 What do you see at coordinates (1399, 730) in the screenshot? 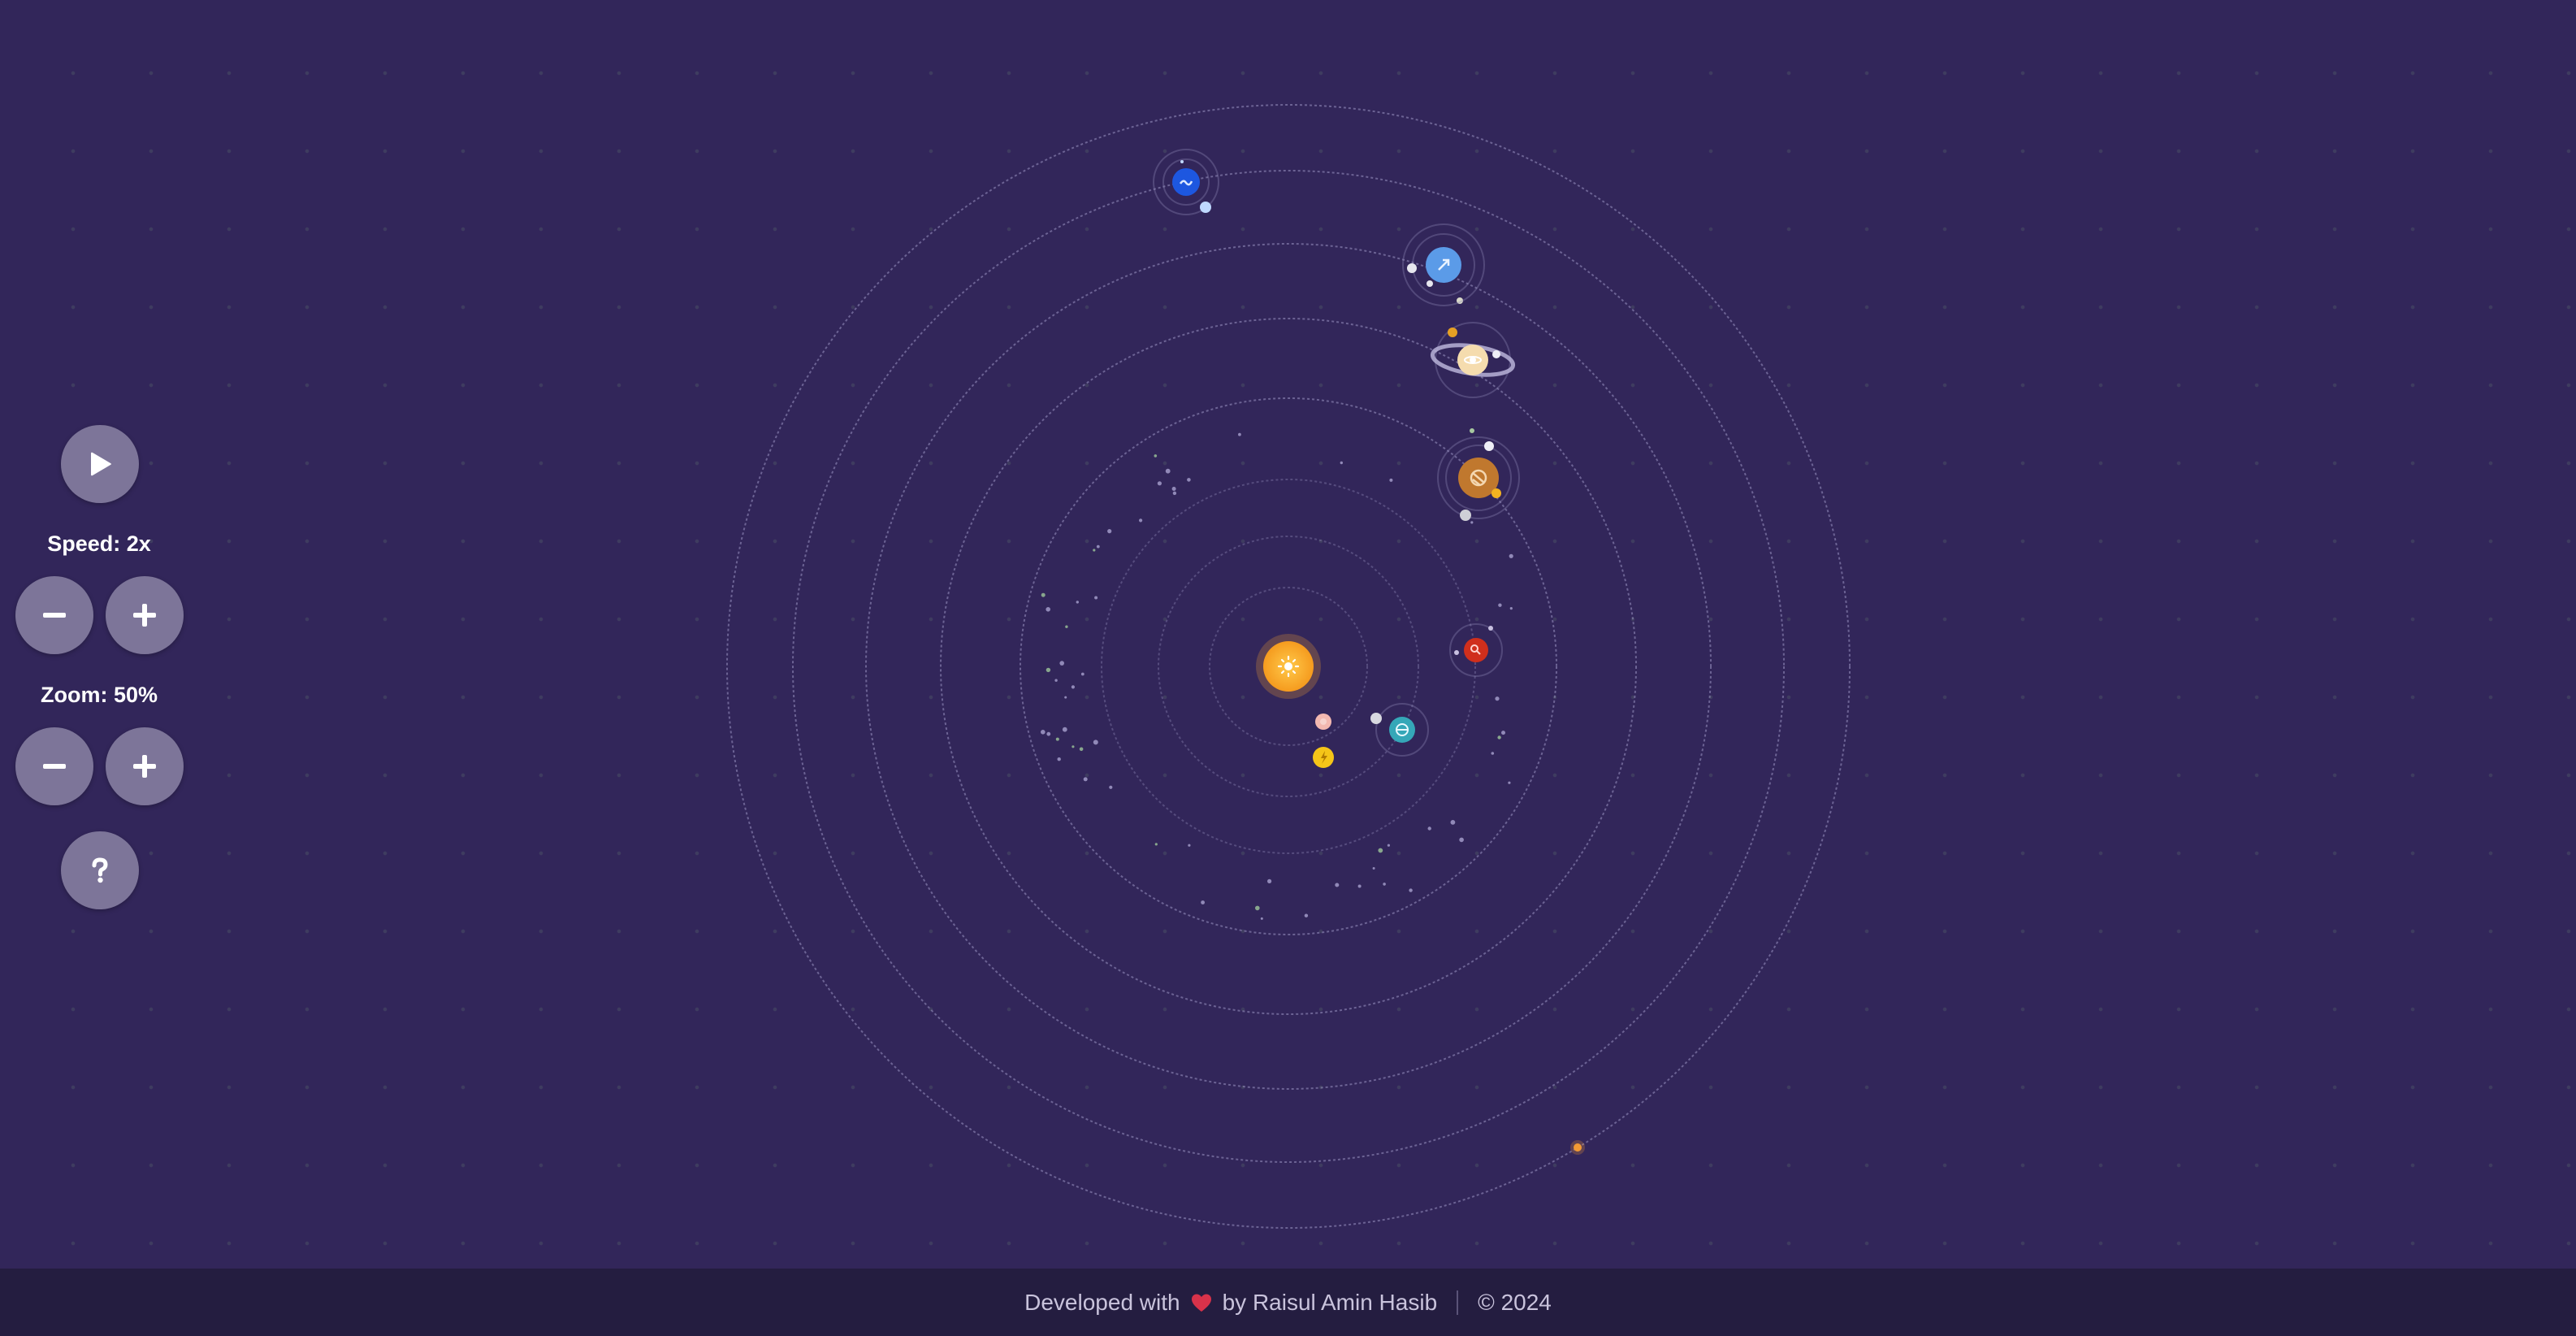
I see `planet-earth` at bounding box center [1399, 730].